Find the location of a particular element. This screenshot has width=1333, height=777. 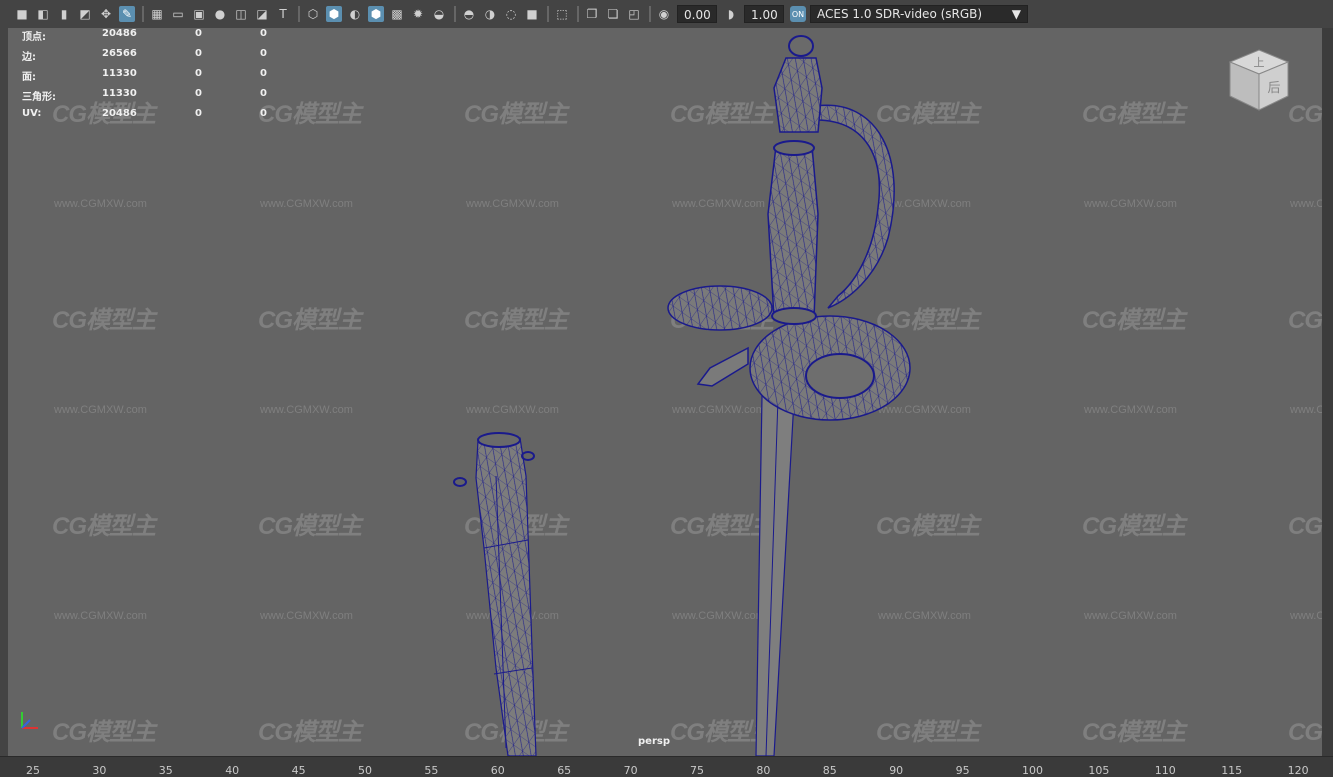

timeline-tick-label: 80 is located at coordinates (763, 770).